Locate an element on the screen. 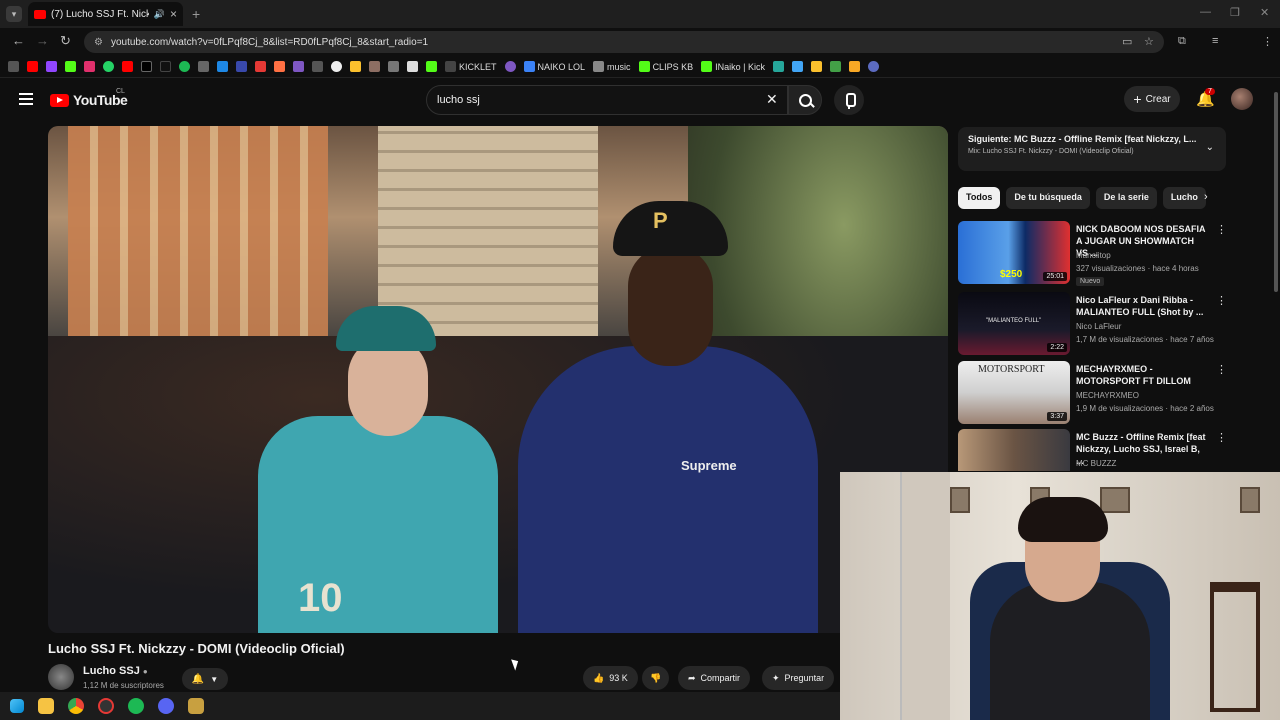  media-icon: ≡ is located at coordinates (1215, 41).